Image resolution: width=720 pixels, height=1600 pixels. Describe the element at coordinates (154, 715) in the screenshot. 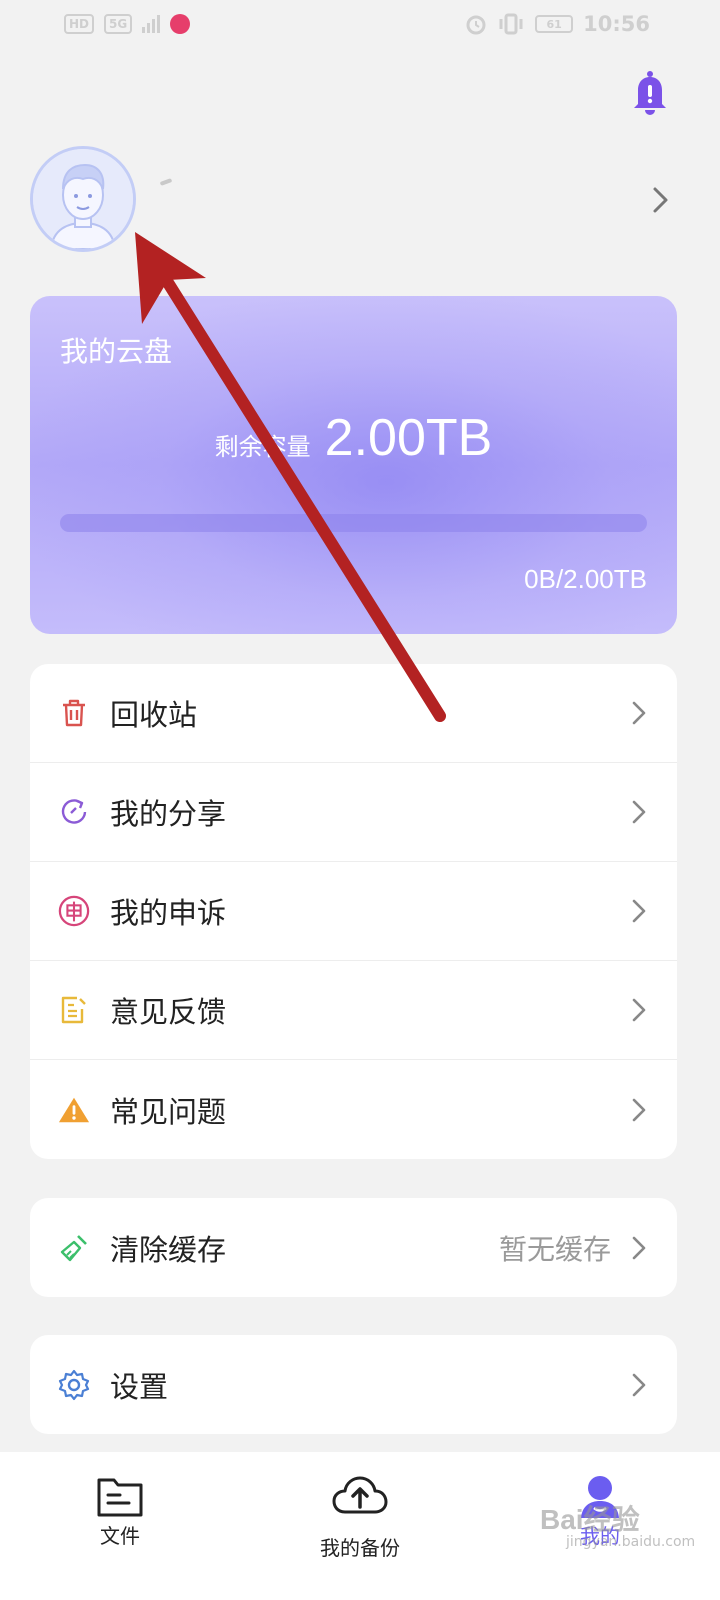

I see `menu-label: 回收站` at that location.